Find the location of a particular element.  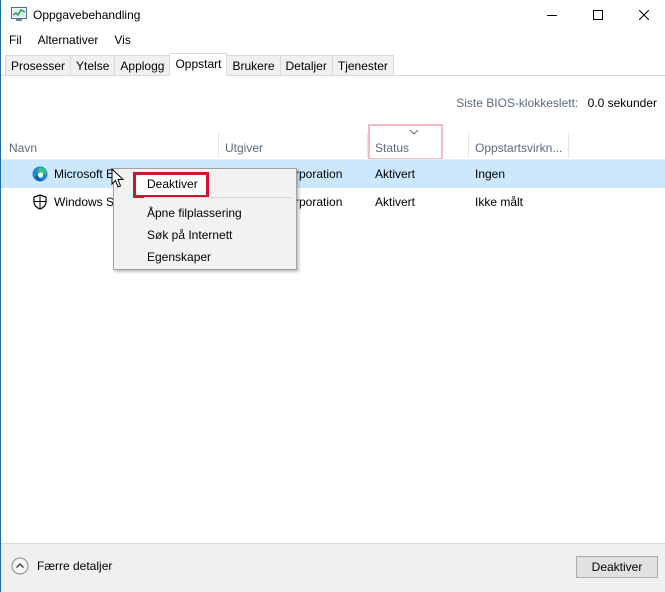

context-menu-search-online: Søk på Internett is located at coordinates (189, 235).